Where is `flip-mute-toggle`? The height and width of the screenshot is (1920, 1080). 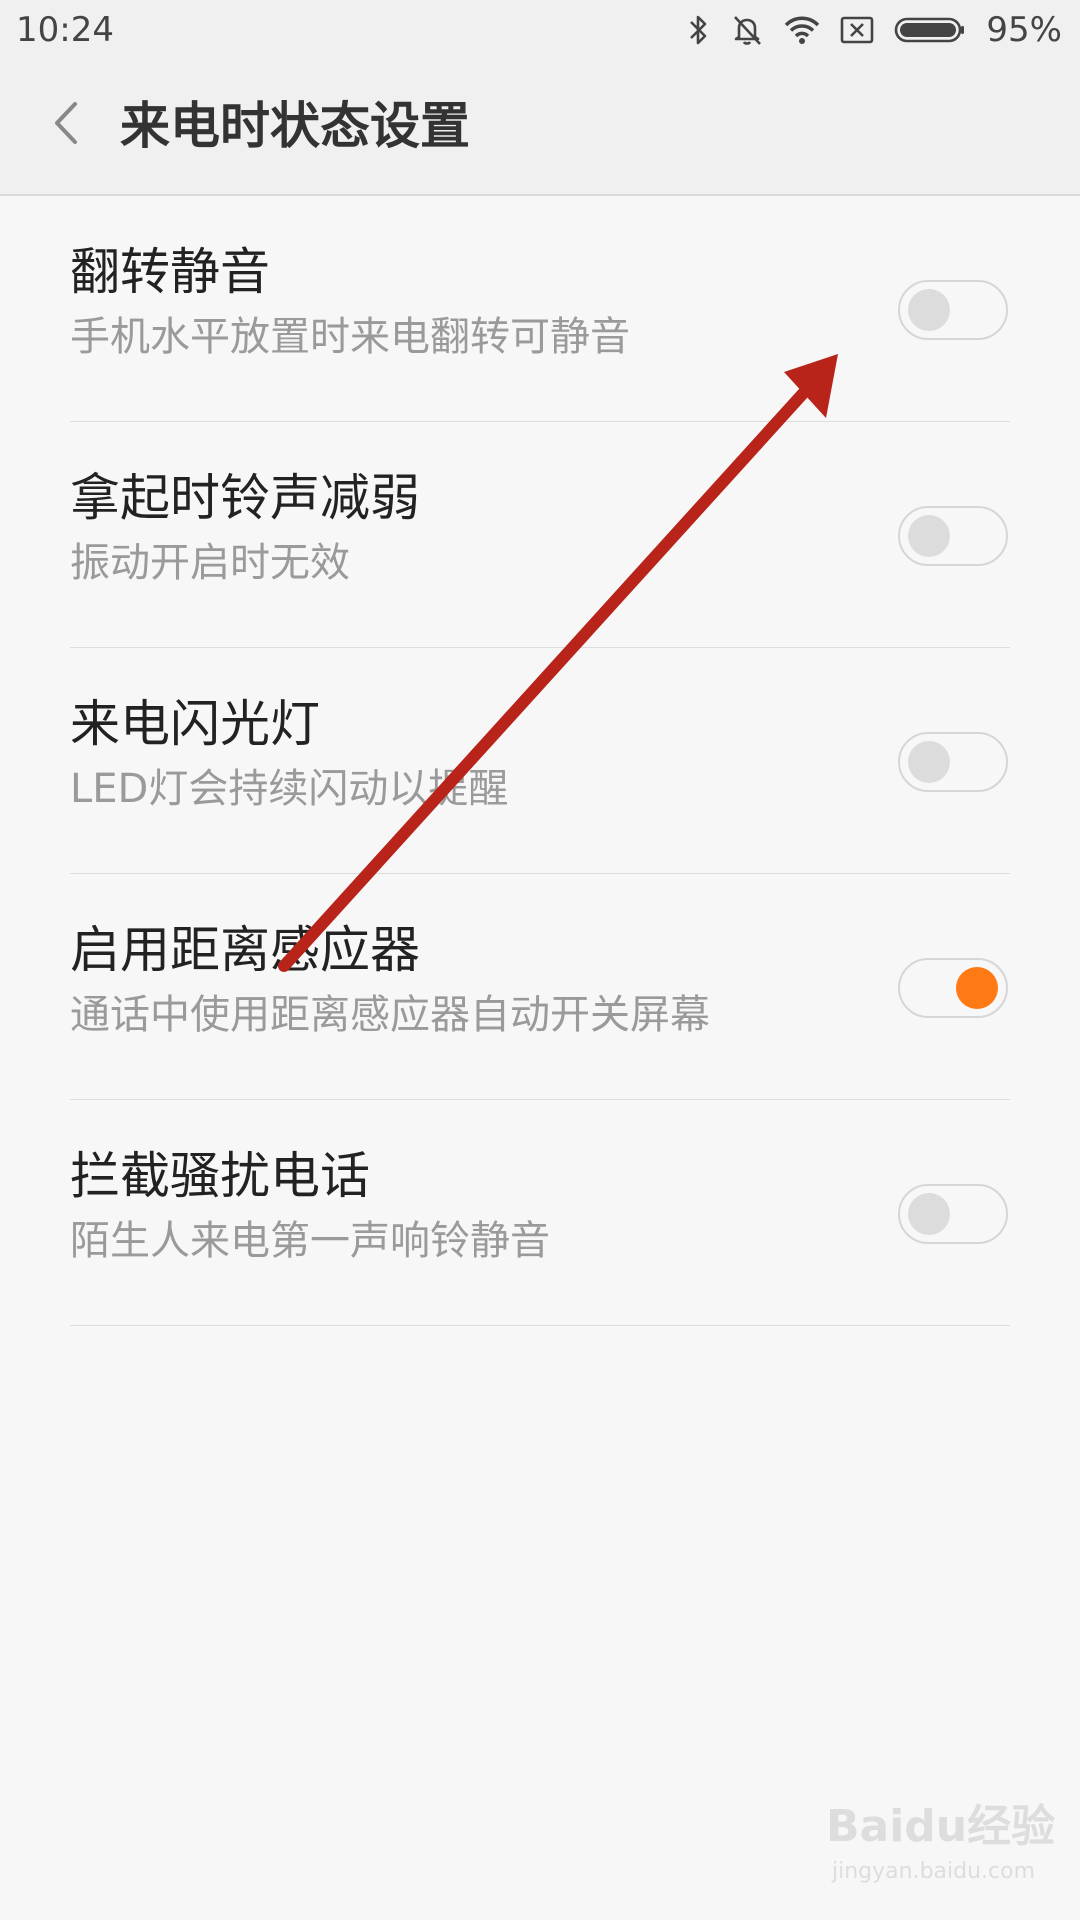
flip-mute-toggle is located at coordinates (953, 310).